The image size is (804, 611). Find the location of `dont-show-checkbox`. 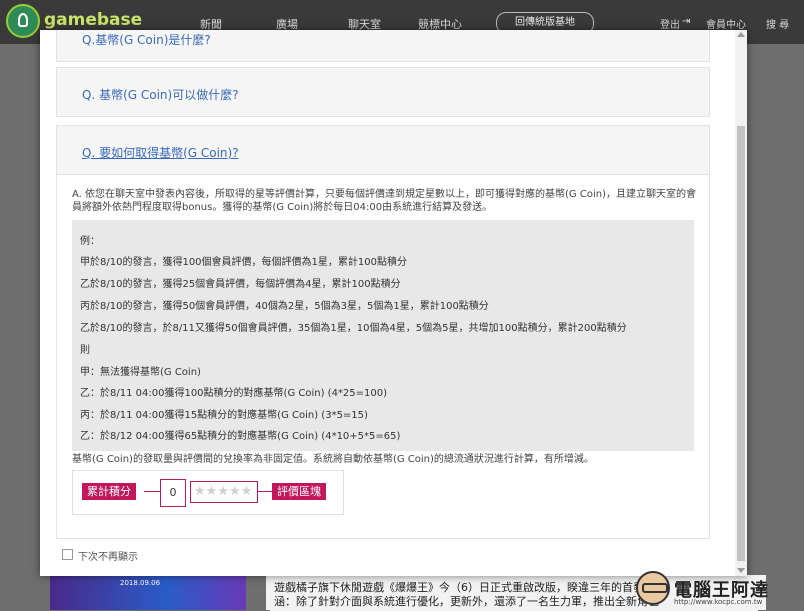

dont-show-checkbox is located at coordinates (67, 554).